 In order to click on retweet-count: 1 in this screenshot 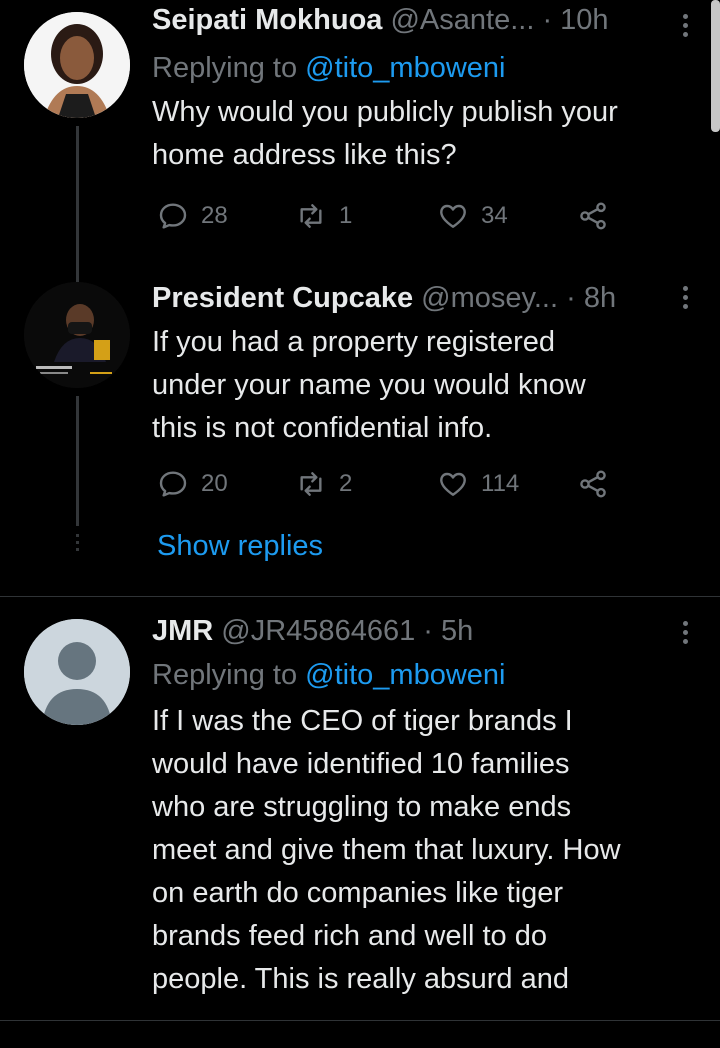, I will do `click(346, 215)`.